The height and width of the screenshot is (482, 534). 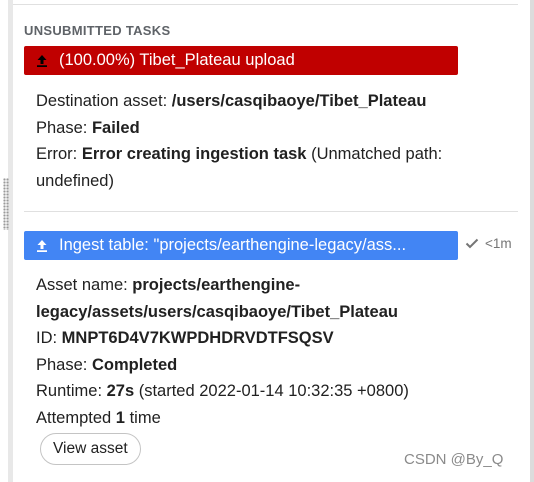 What do you see at coordinates (271, 211) in the screenshot?
I see `task-divider` at bounding box center [271, 211].